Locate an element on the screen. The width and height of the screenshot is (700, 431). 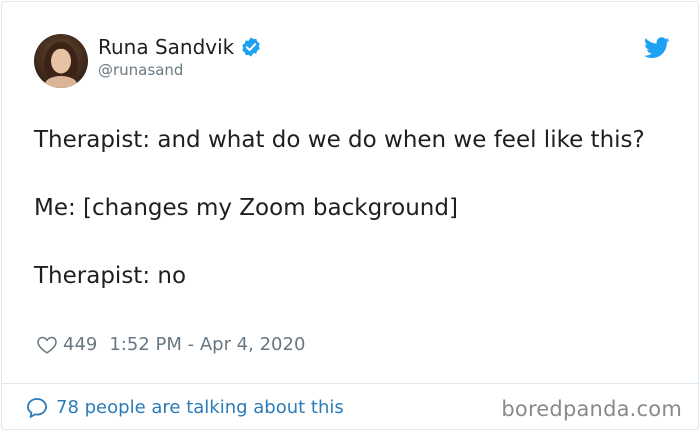
tweet-meta: 449 1:52 PM - Apr 4, 2020 is located at coordinates (170, 345).